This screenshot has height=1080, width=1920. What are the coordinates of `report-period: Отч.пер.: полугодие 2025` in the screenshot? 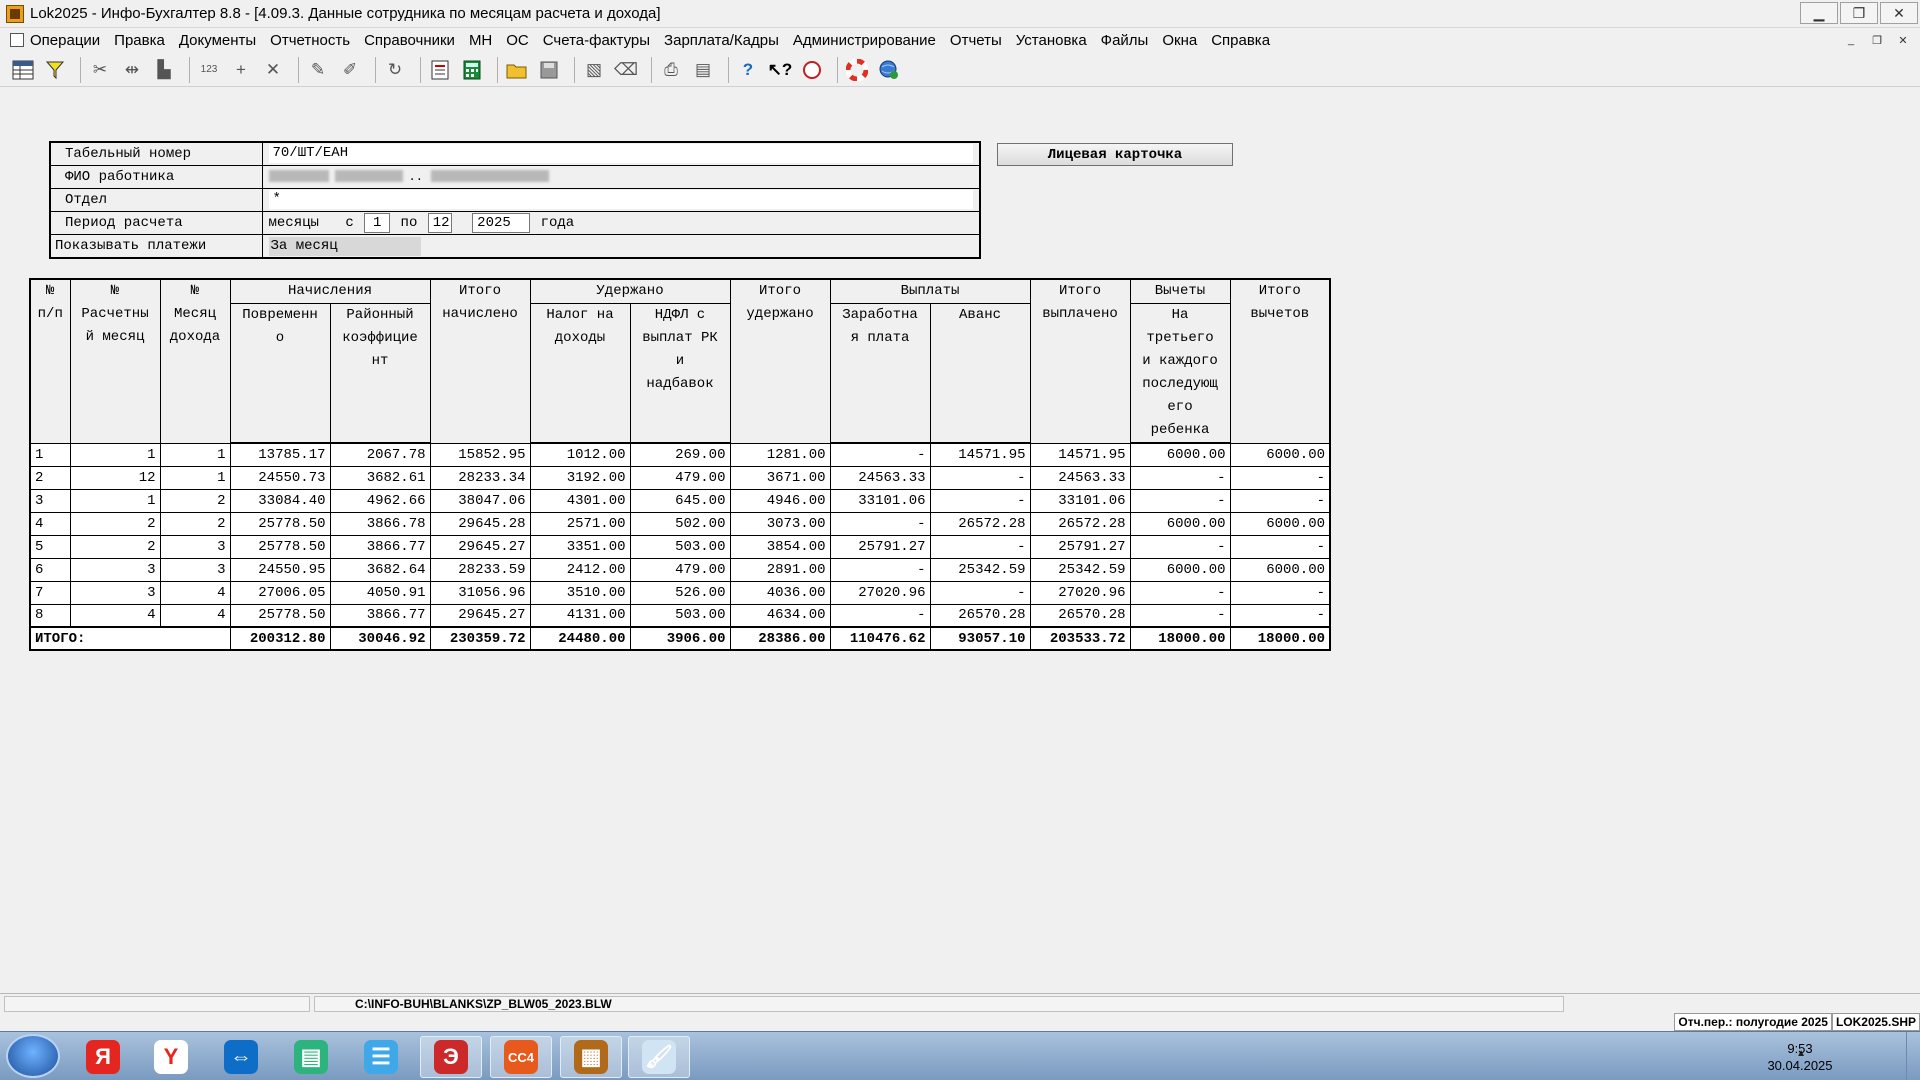 It's located at (1753, 1022).